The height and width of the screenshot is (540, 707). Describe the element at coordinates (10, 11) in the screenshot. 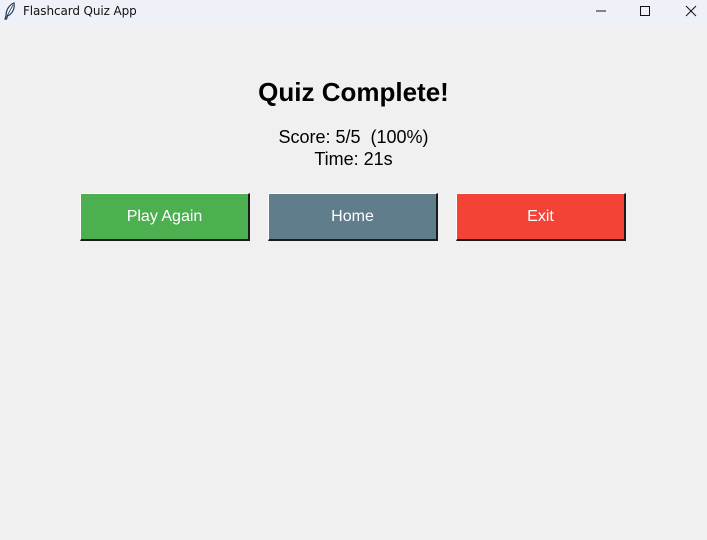

I see `feather-icon` at that location.